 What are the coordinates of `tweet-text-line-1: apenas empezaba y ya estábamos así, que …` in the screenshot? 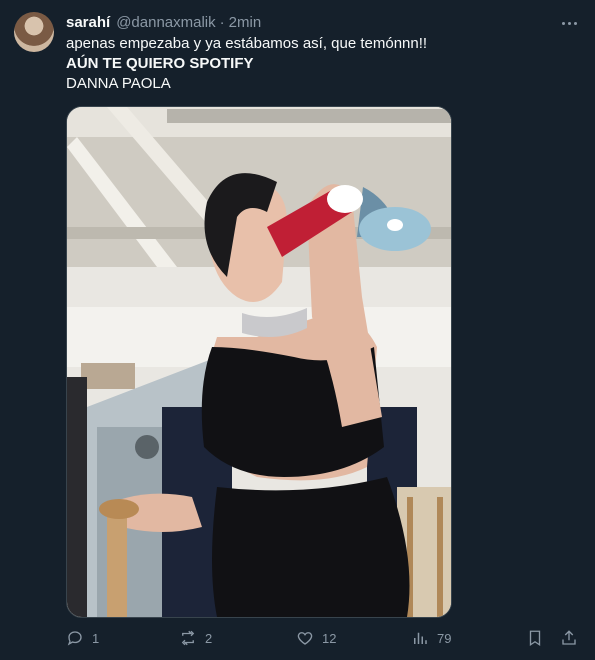 It's located at (247, 43).